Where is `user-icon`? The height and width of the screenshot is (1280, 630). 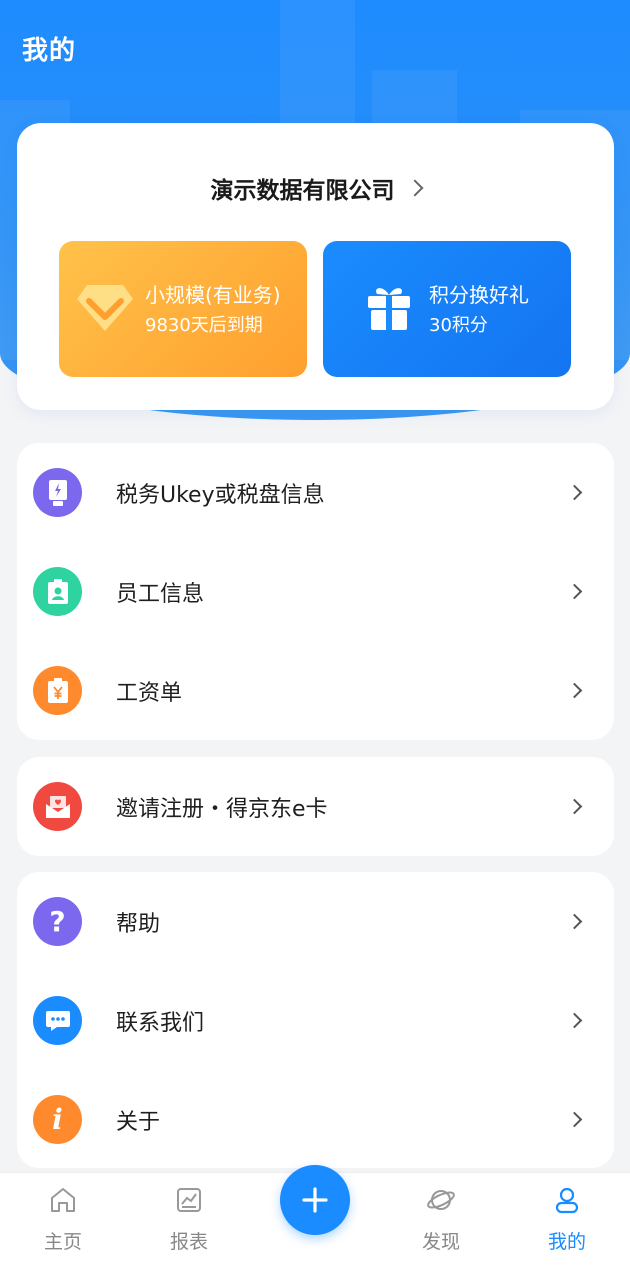
user-icon is located at coordinates (567, 1200).